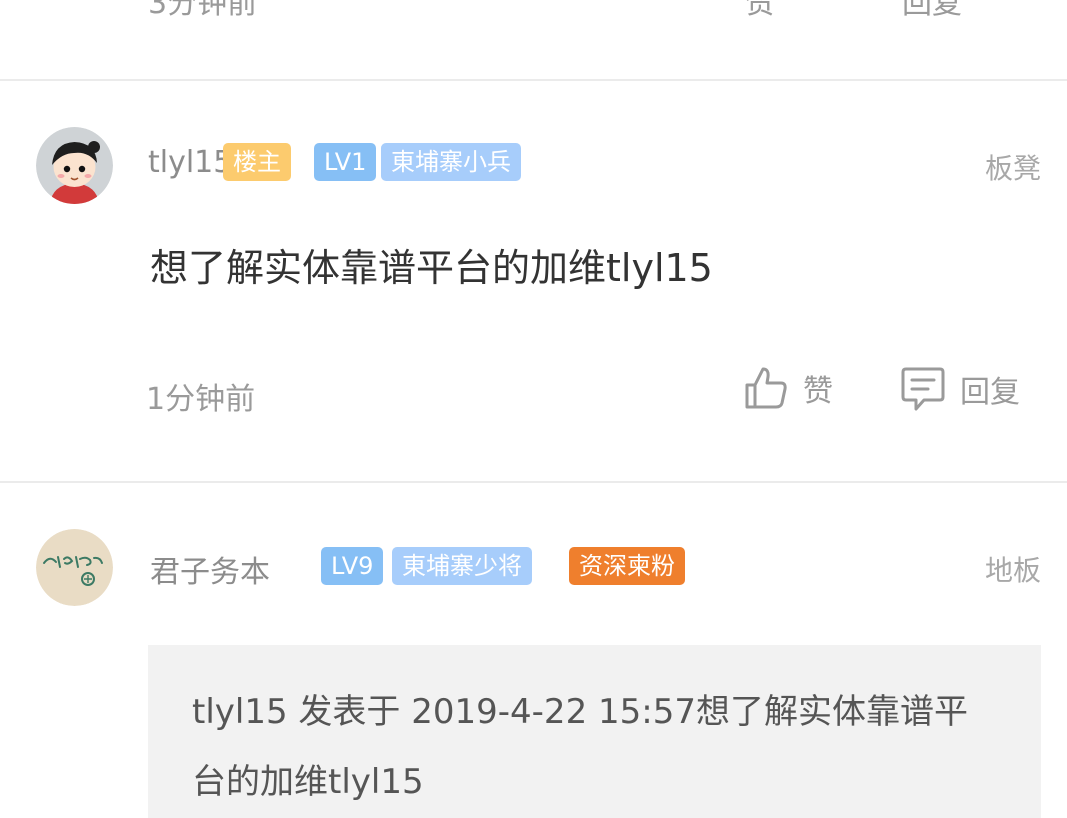 Image resolution: width=1067 pixels, height=818 pixels. I want to click on host-badge: 楼主, so click(257, 162).